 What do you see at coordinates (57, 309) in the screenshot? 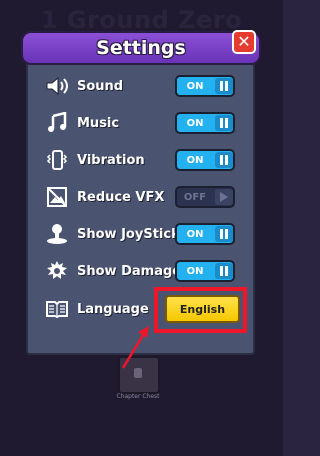
I see `book-icon` at bounding box center [57, 309].